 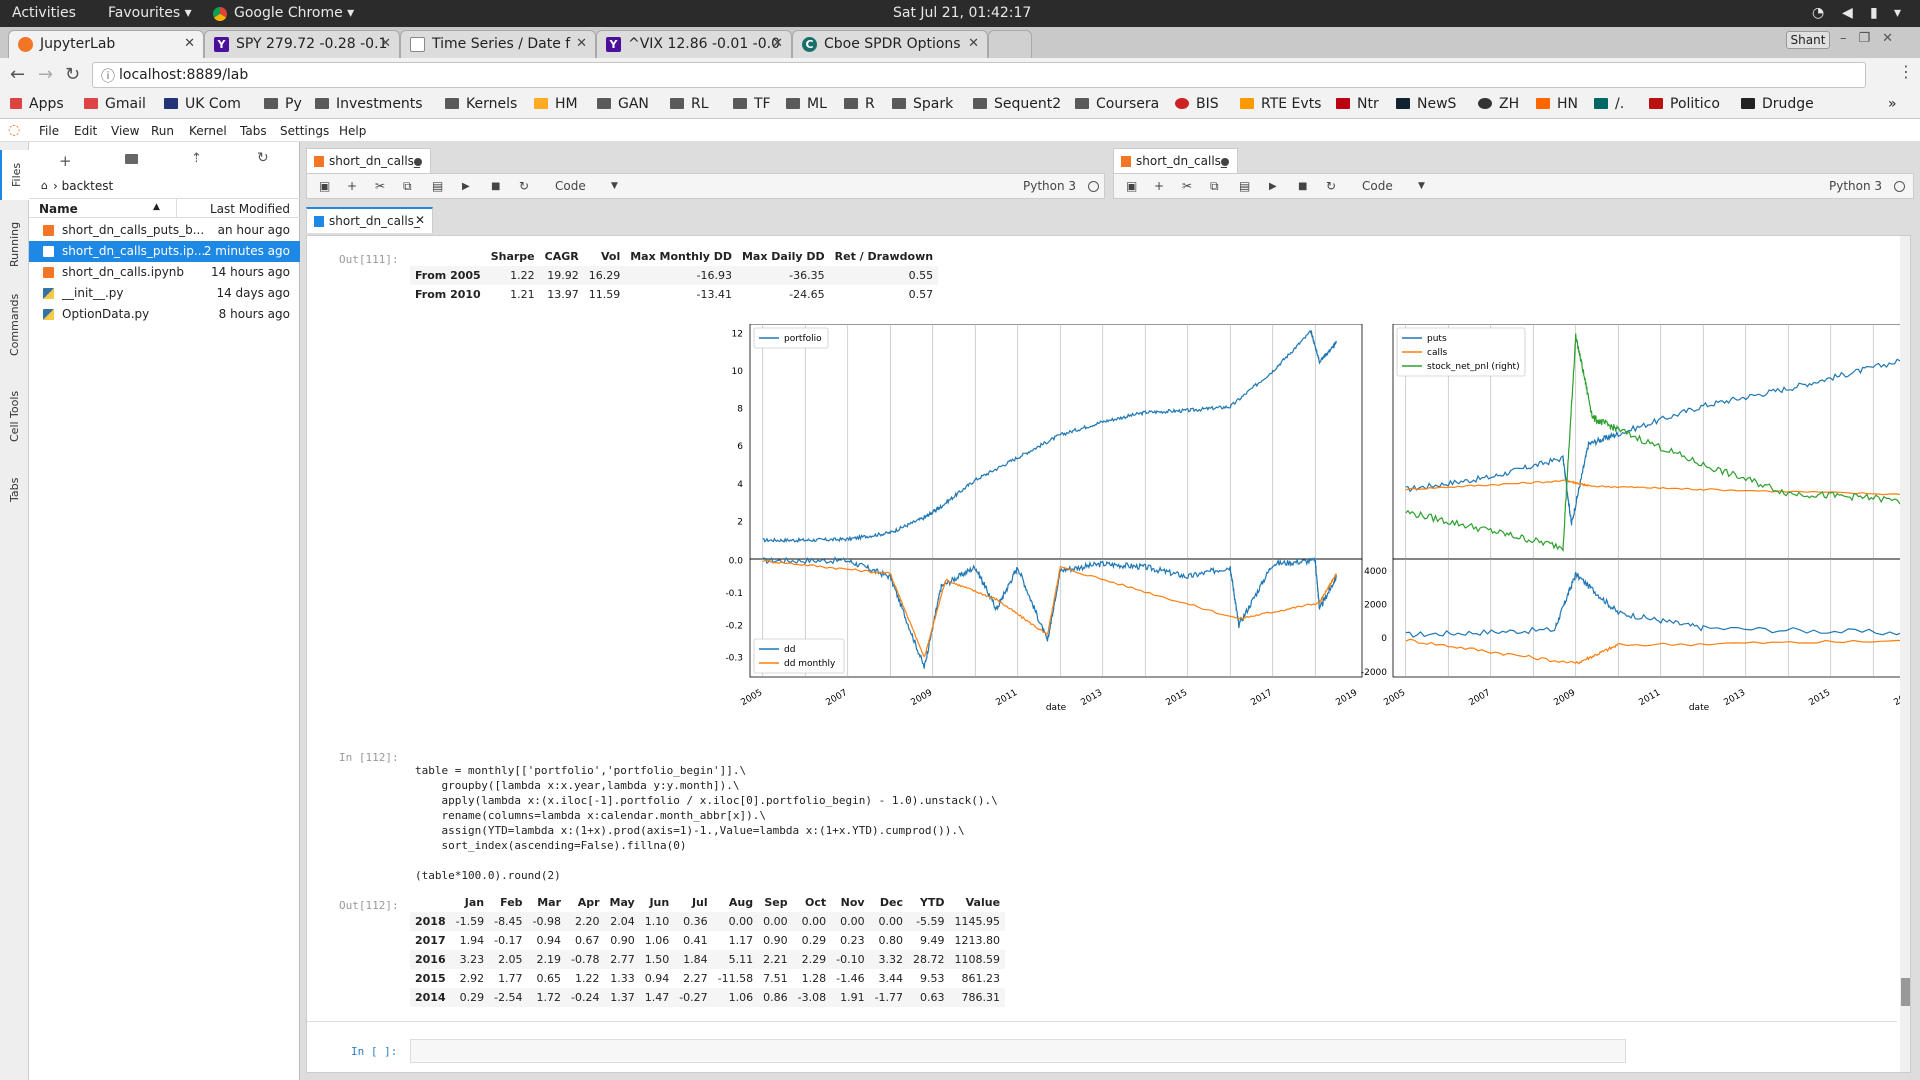 I want to click on empty-code-cell, so click(x=1018, y=1051).